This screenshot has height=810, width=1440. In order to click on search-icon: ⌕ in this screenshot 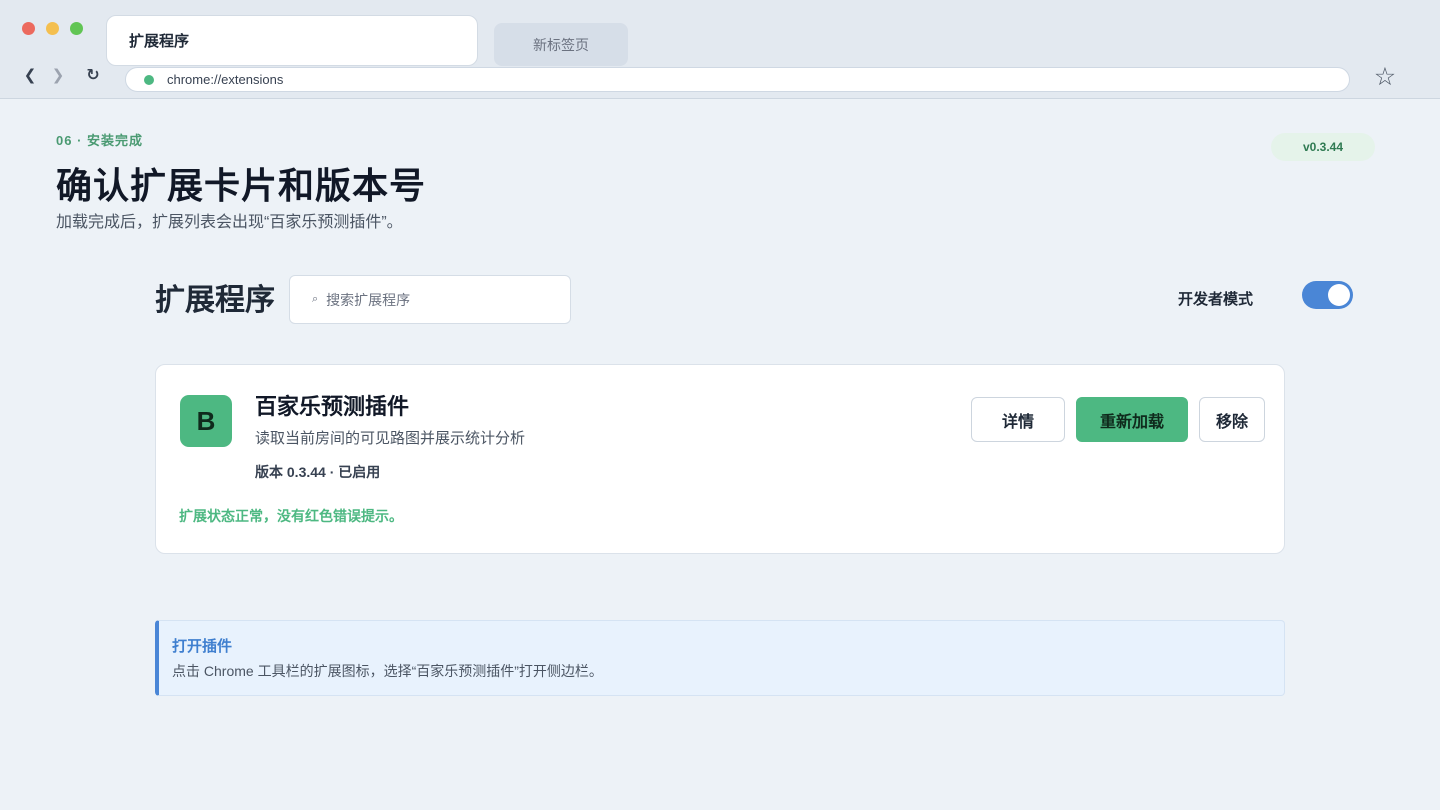, I will do `click(315, 299)`.